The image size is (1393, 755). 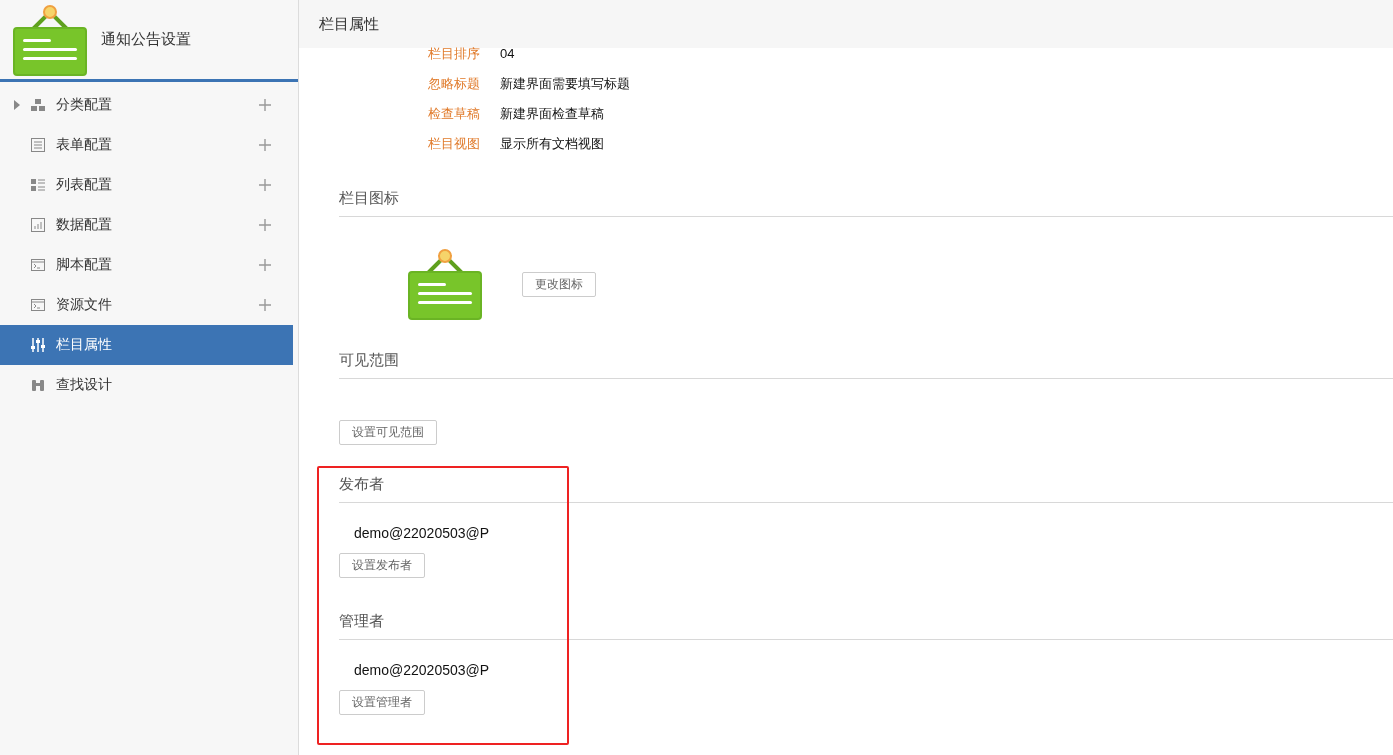 I want to click on binoculars-icon, so click(x=38, y=385).